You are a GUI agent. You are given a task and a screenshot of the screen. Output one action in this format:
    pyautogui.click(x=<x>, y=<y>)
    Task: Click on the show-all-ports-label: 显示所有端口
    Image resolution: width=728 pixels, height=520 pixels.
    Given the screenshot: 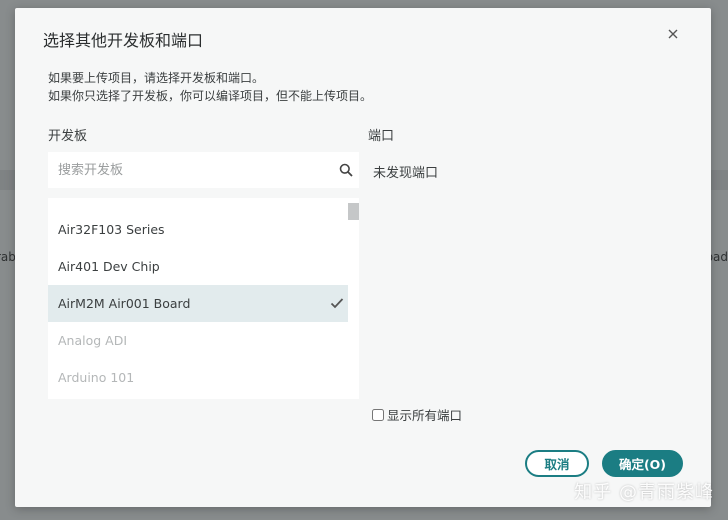 What is the action you would take?
    pyautogui.click(x=425, y=415)
    